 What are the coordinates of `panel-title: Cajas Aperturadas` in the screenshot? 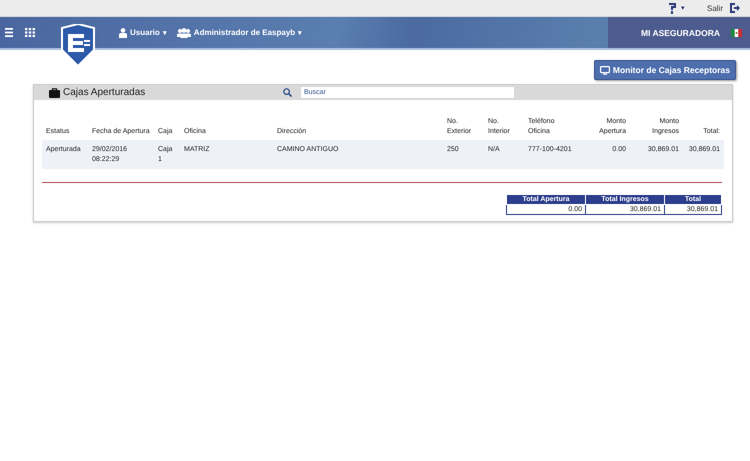 It's located at (104, 92).